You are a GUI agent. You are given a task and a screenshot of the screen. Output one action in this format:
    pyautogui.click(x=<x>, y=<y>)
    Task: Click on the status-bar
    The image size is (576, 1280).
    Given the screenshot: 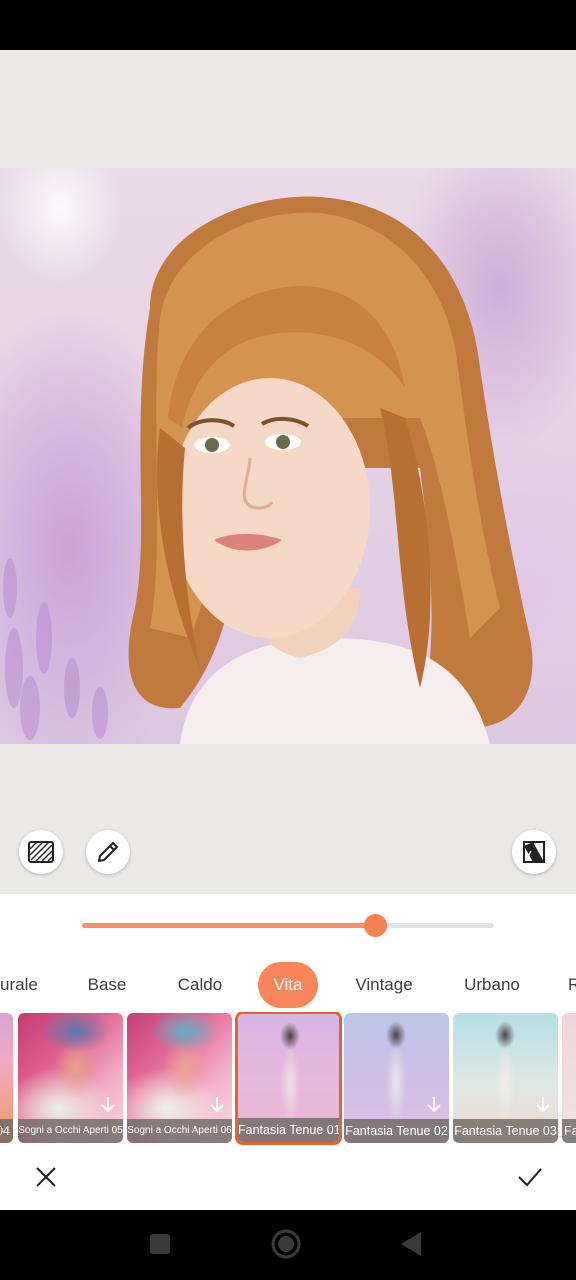 What is the action you would take?
    pyautogui.click(x=288, y=25)
    